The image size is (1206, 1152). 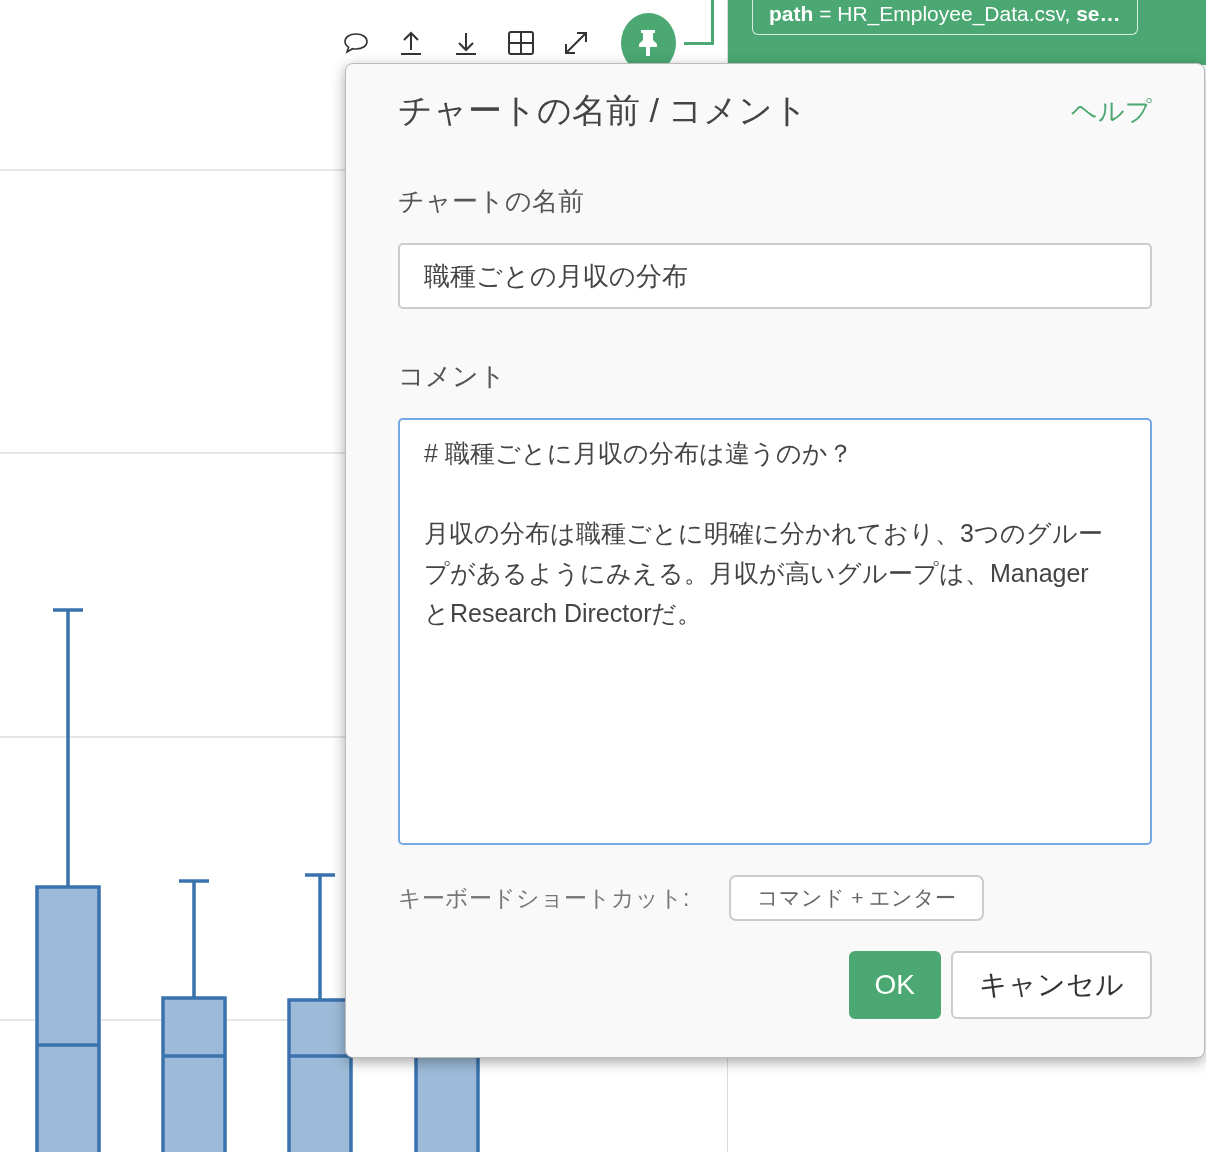 I want to click on name-label: チャートの名前, so click(x=491, y=201).